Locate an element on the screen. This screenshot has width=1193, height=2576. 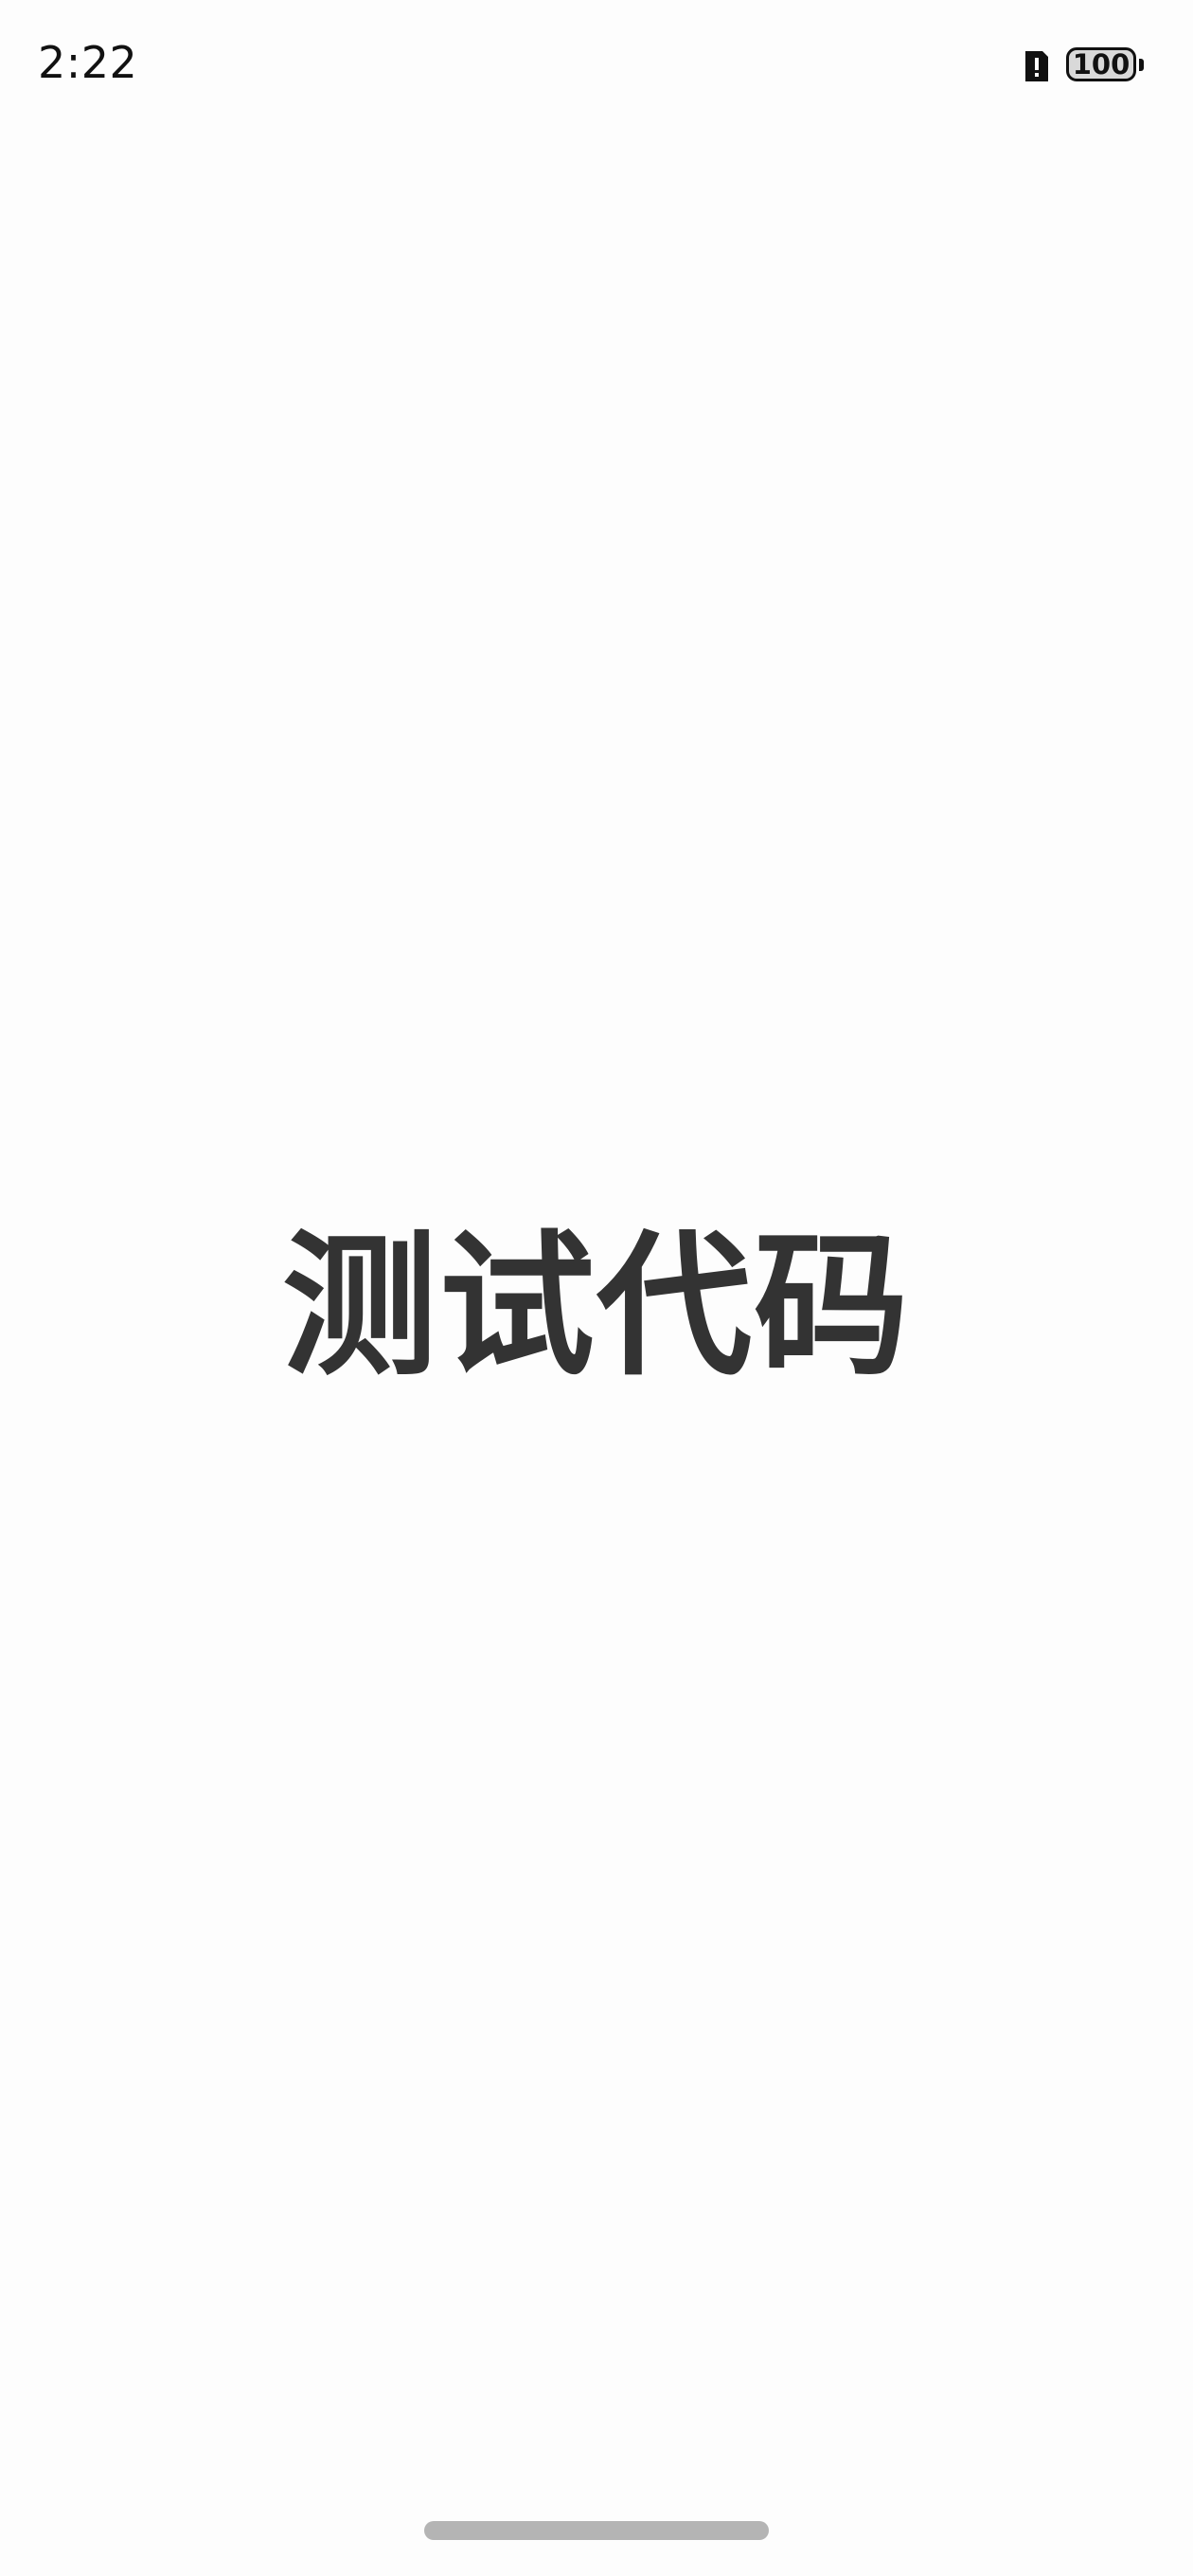
battery-level: 100 is located at coordinates (1101, 64).